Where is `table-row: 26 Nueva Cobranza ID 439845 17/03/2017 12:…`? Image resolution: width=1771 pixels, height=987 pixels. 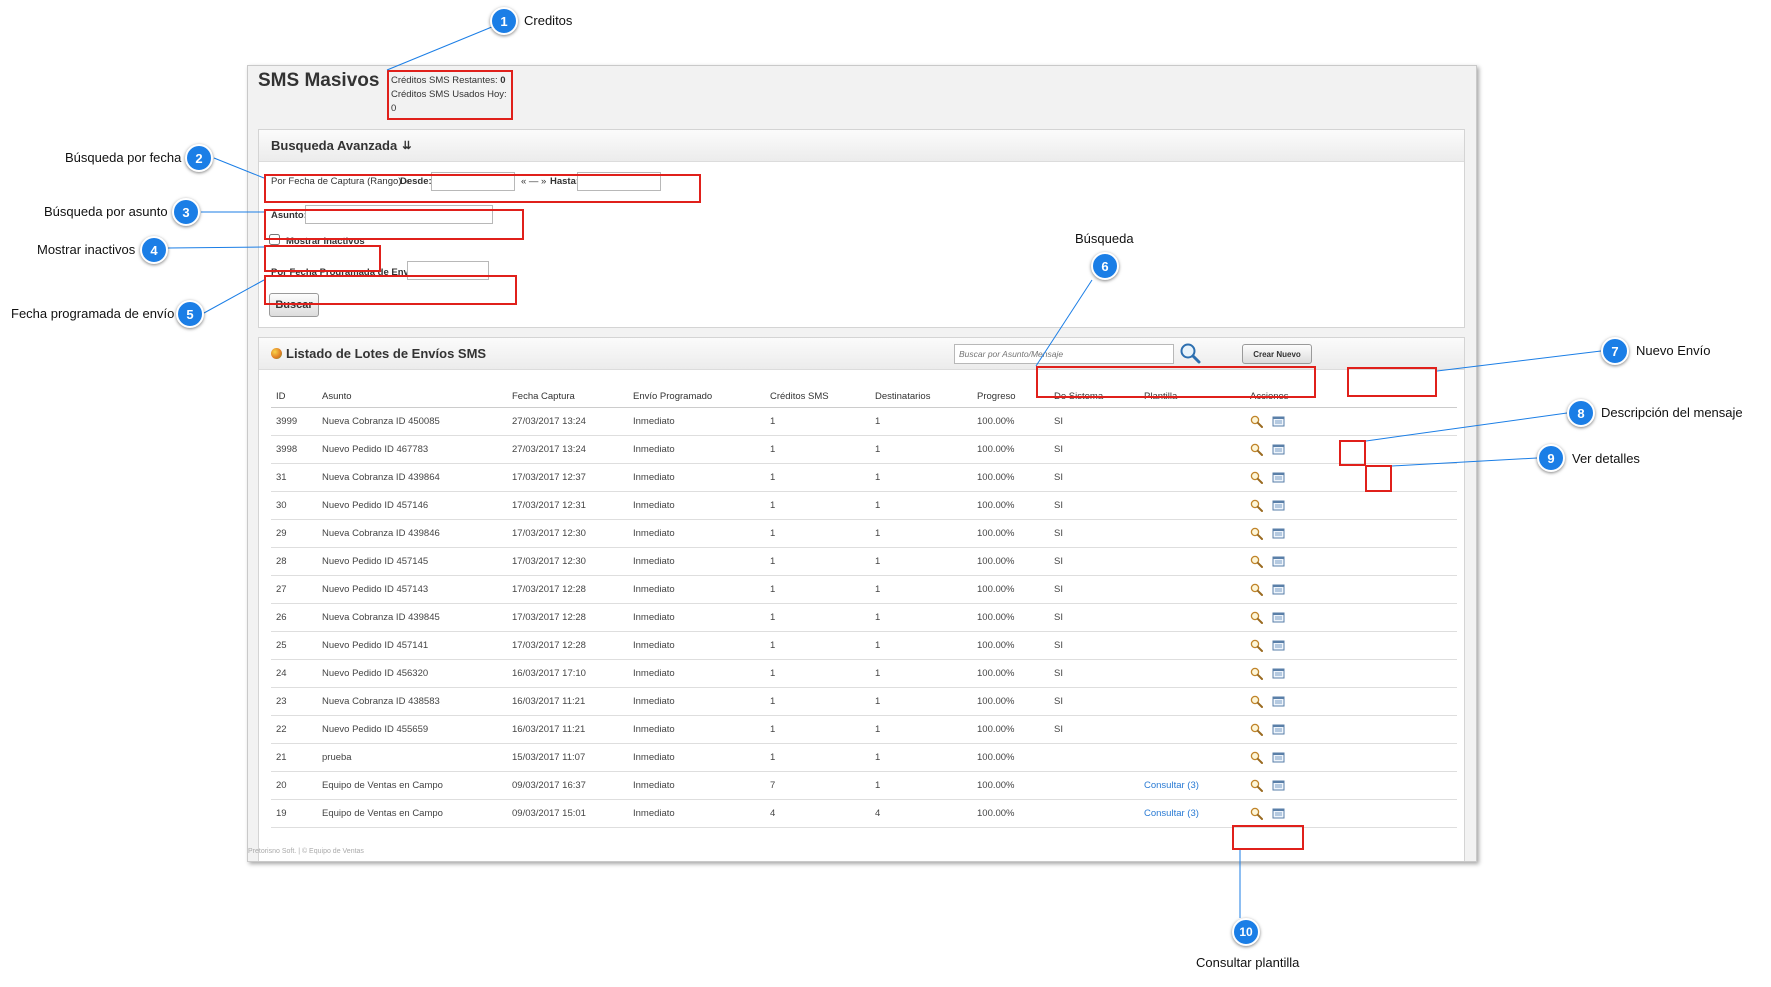 table-row: 26 Nueva Cobranza ID 439845 17/03/2017 12:… is located at coordinates (864, 617).